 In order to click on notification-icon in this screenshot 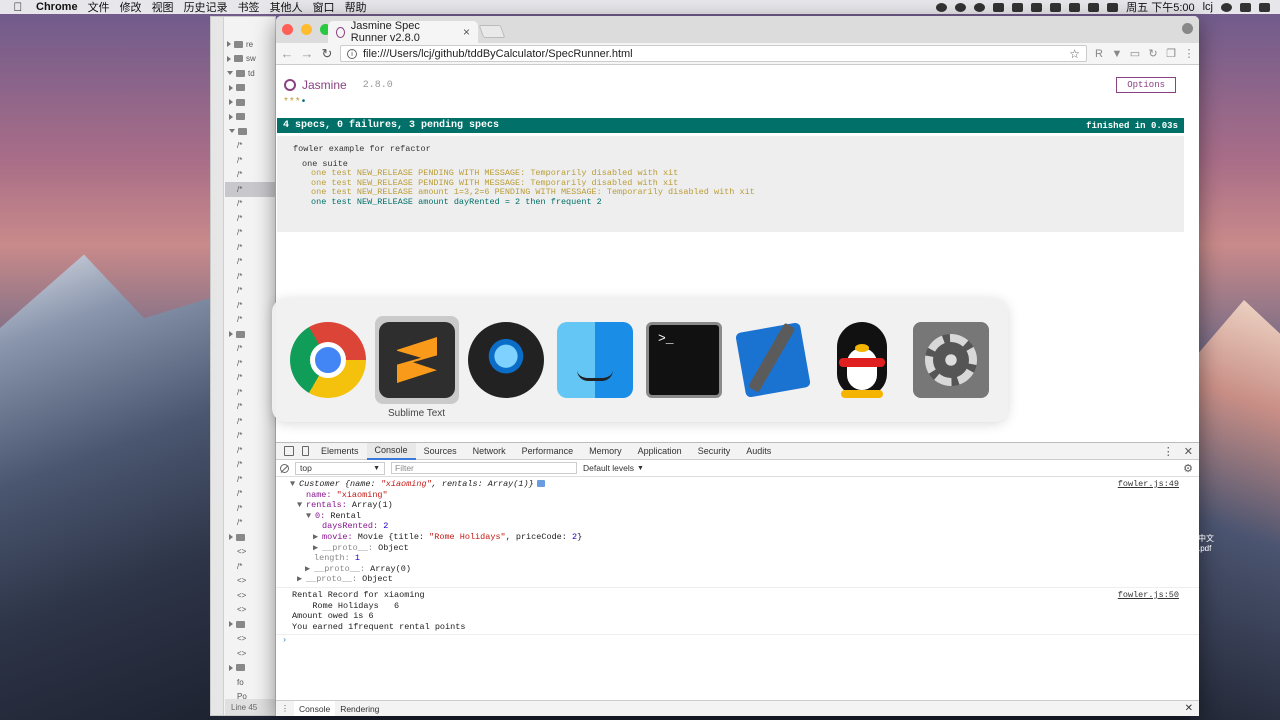, I will do `click(961, 7)`.